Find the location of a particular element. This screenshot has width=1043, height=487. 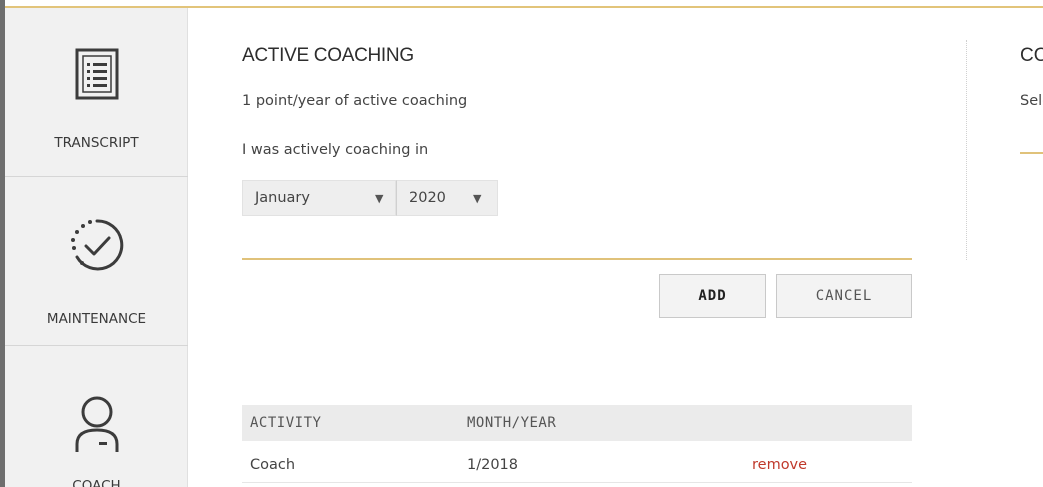

sidebar-item-coach: COACH is located at coordinates (96, 416).